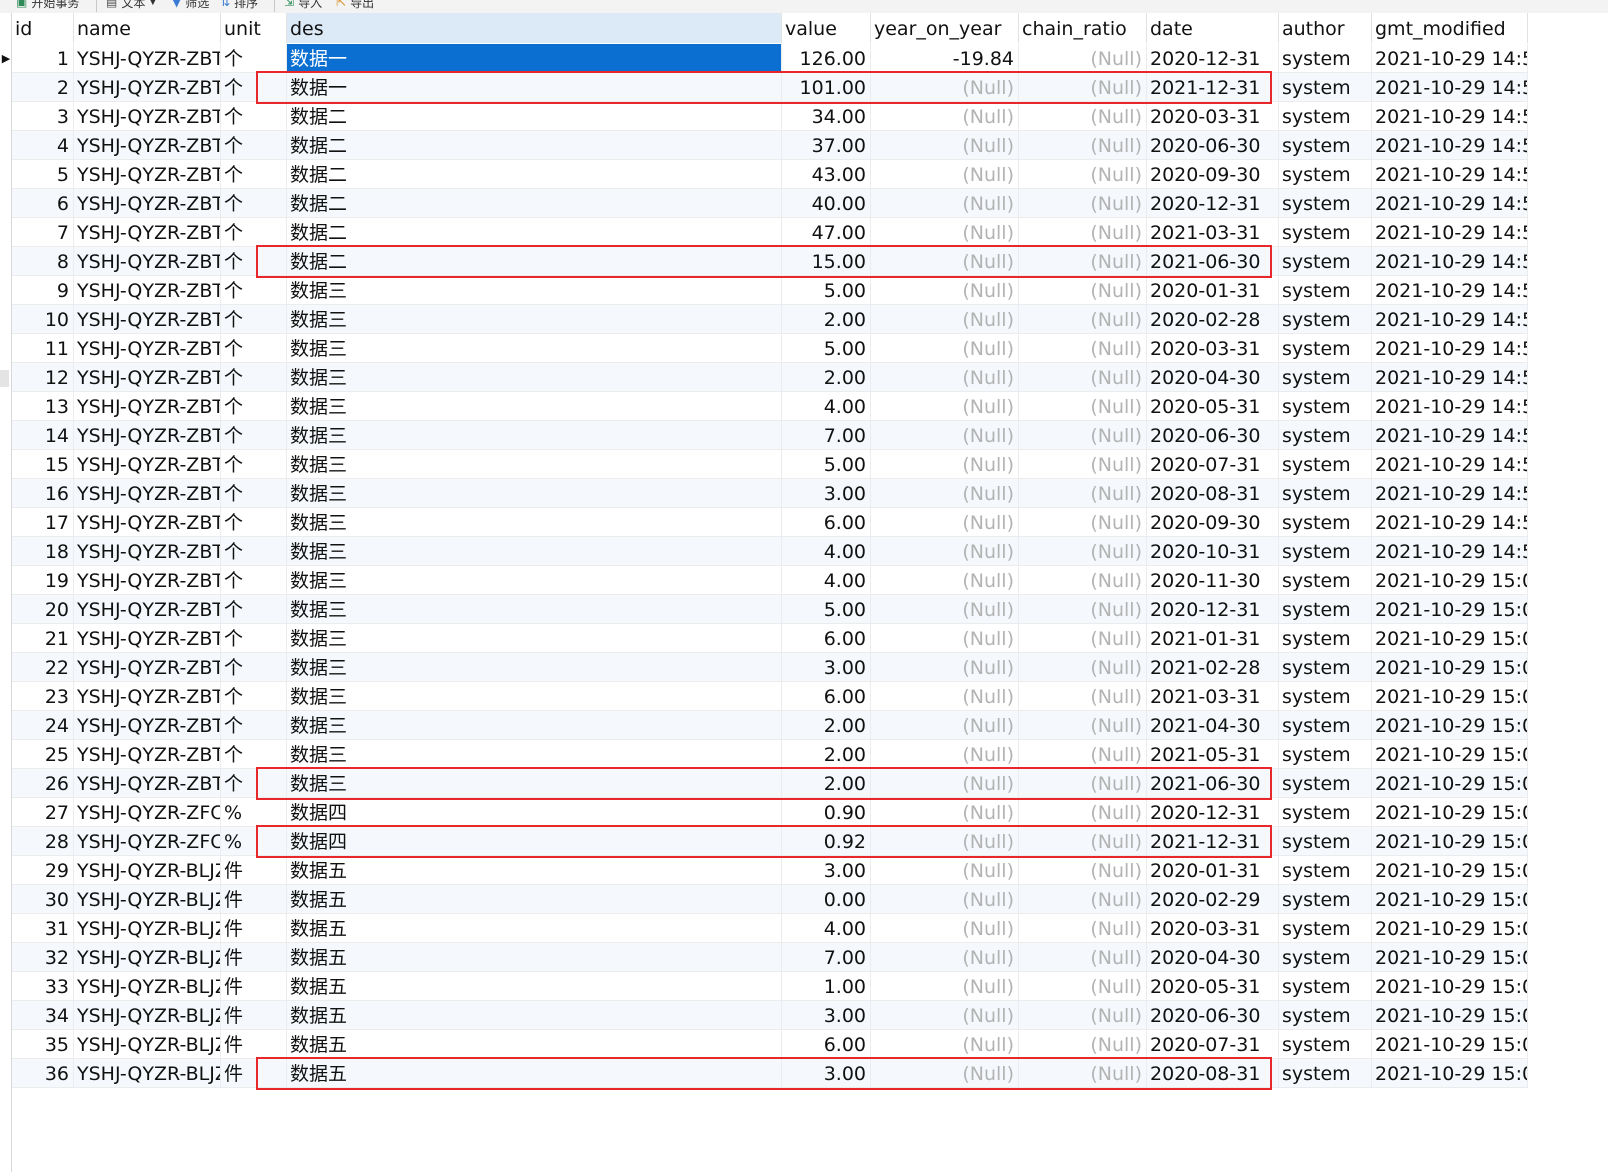  I want to click on column-header-id: id, so click(43, 28).